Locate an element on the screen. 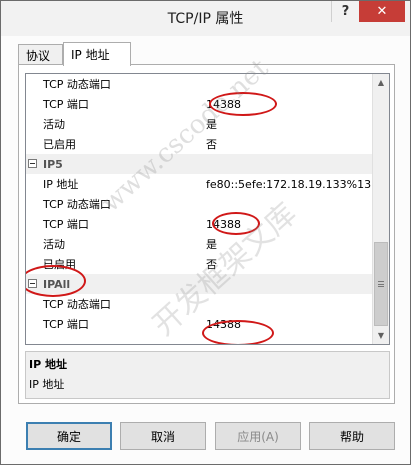 This screenshot has height=465, width=411. scroll-thumb is located at coordinates (381, 284).